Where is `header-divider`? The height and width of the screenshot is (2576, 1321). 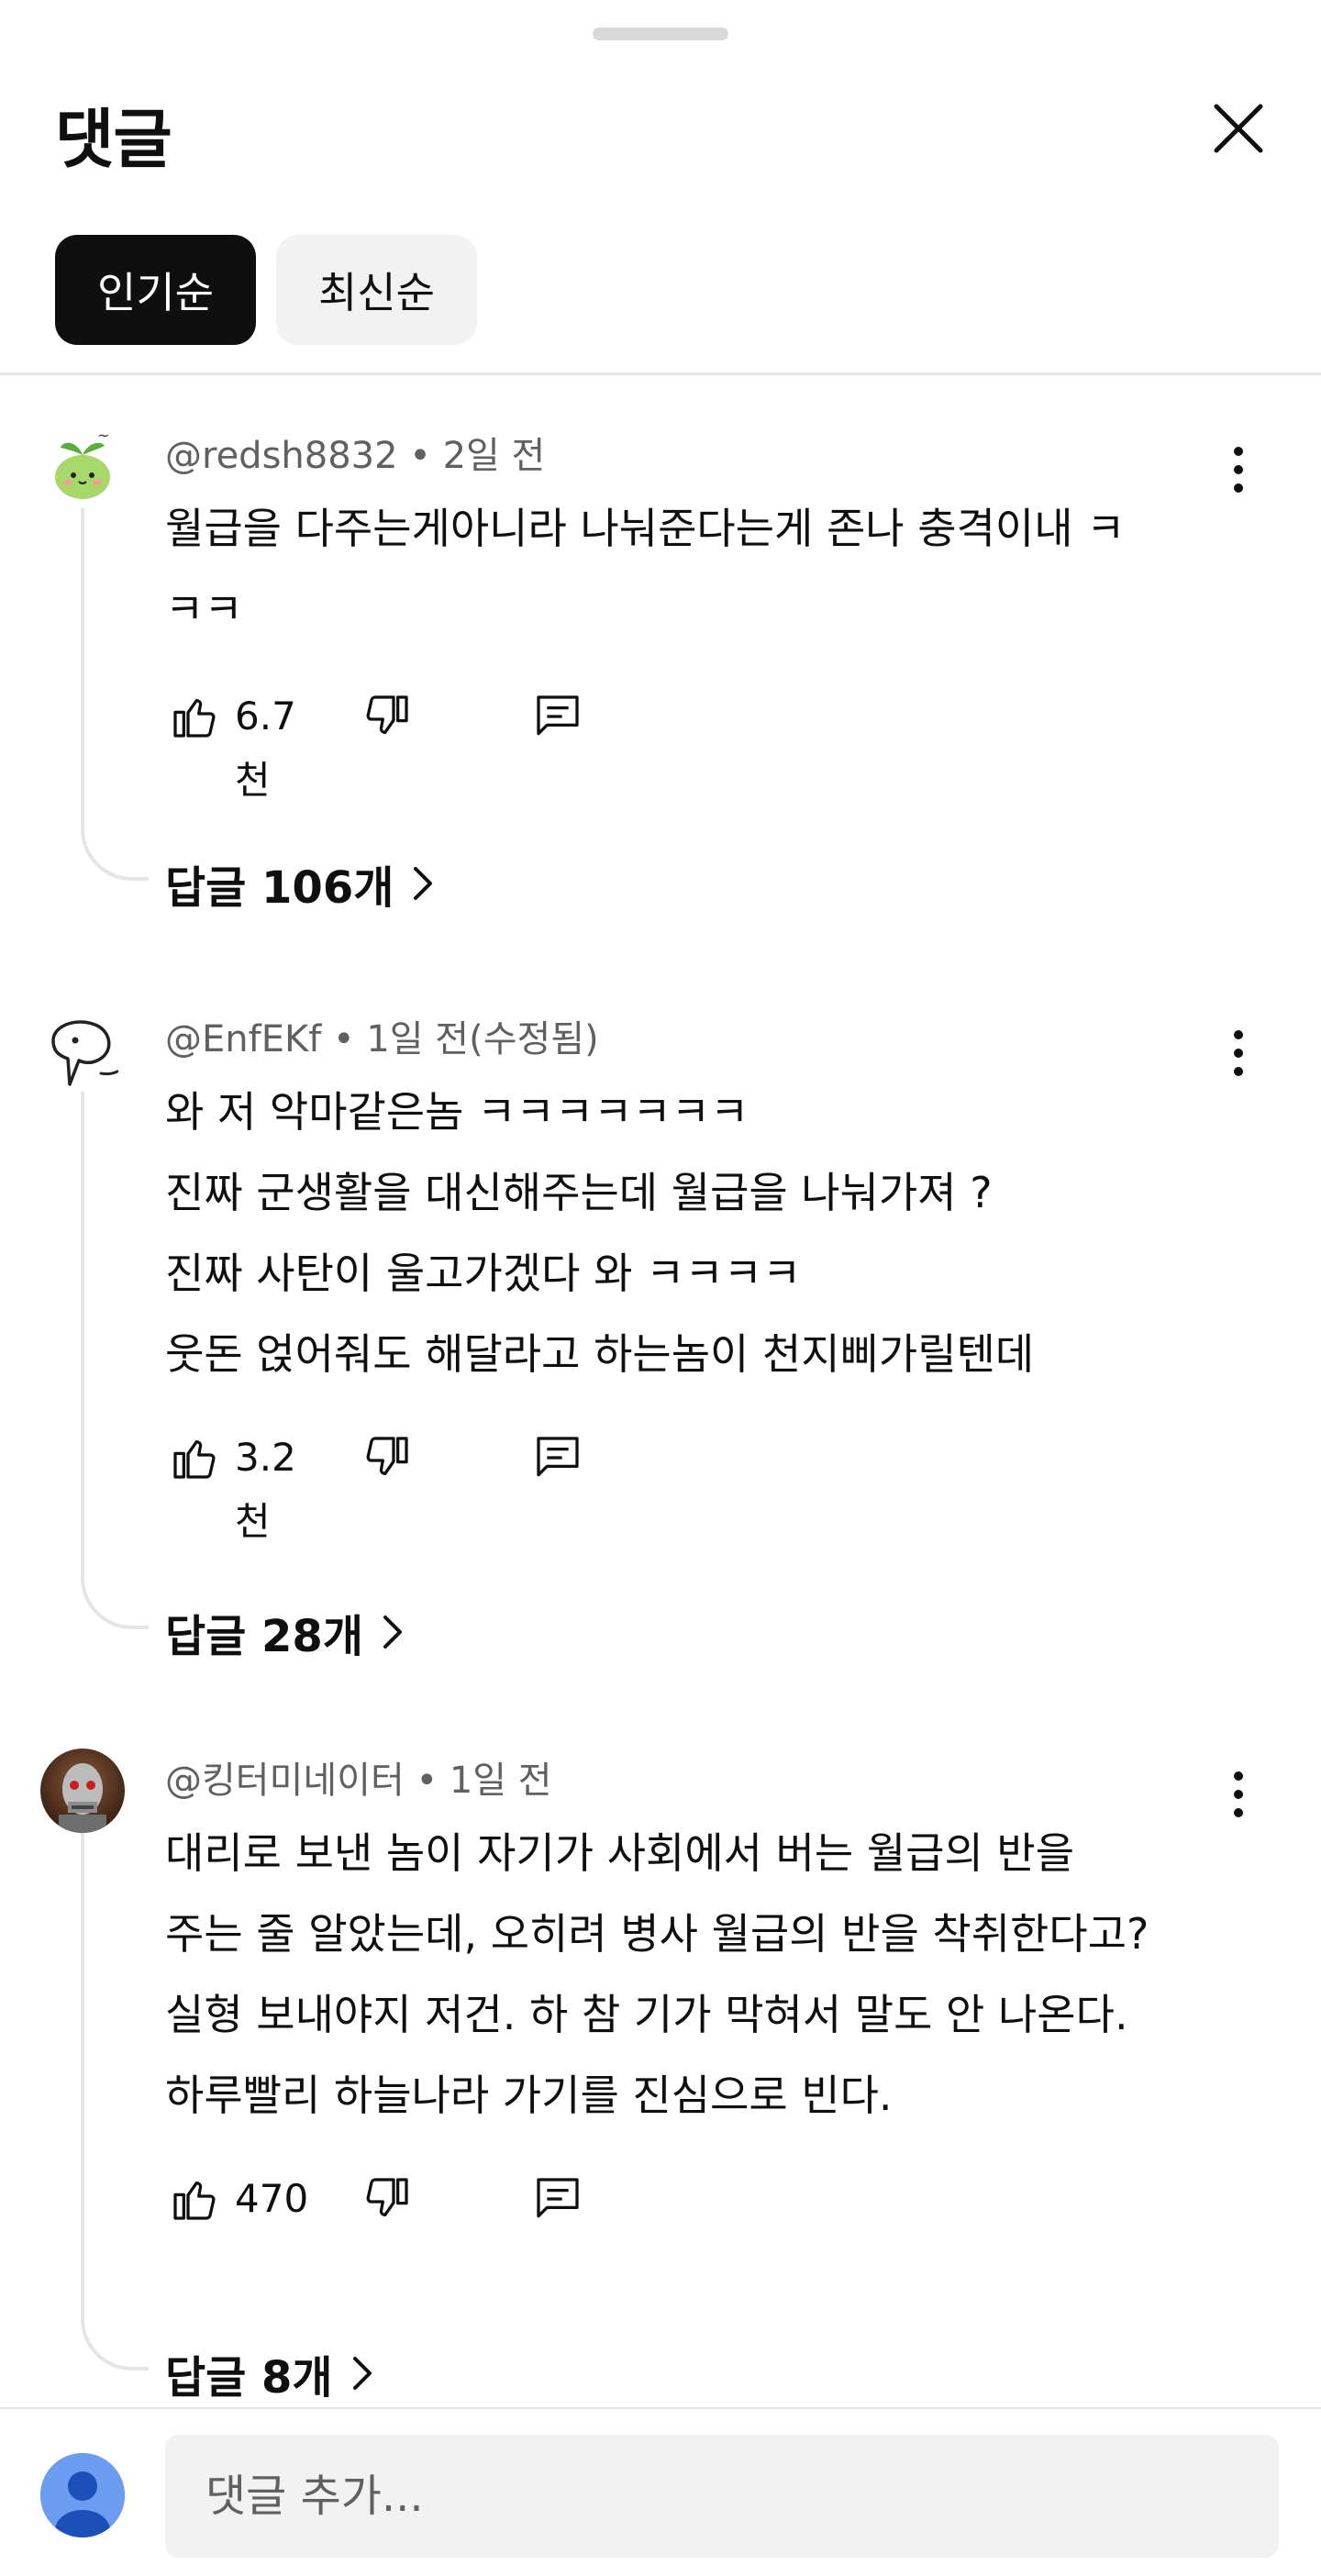 header-divider is located at coordinates (660, 373).